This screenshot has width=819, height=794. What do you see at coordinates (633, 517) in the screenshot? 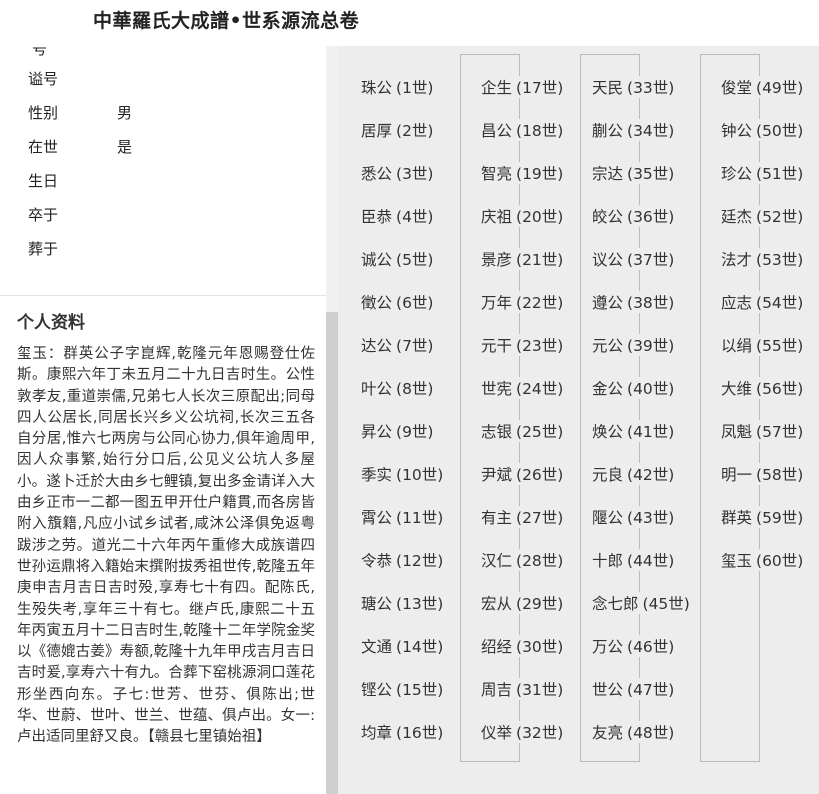
I see `lineage-entry: 隁公 (43世)` at bounding box center [633, 517].